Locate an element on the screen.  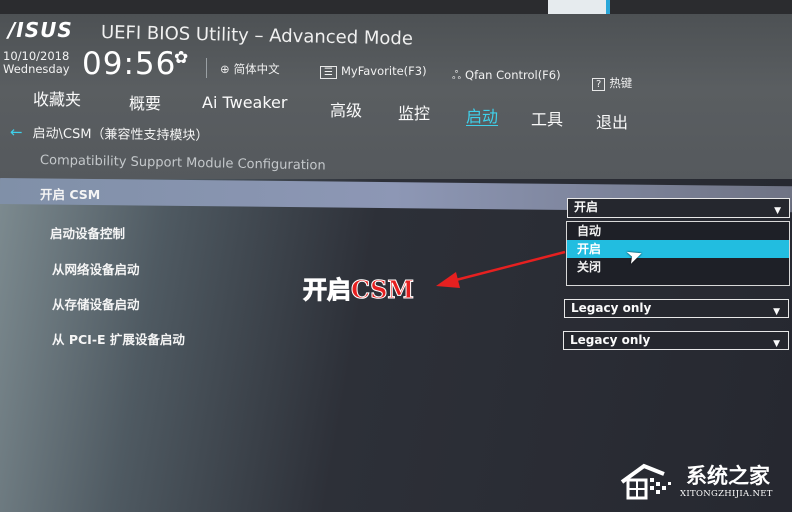
dropdown-option-disabled: 关闭 is located at coordinates (678, 267).